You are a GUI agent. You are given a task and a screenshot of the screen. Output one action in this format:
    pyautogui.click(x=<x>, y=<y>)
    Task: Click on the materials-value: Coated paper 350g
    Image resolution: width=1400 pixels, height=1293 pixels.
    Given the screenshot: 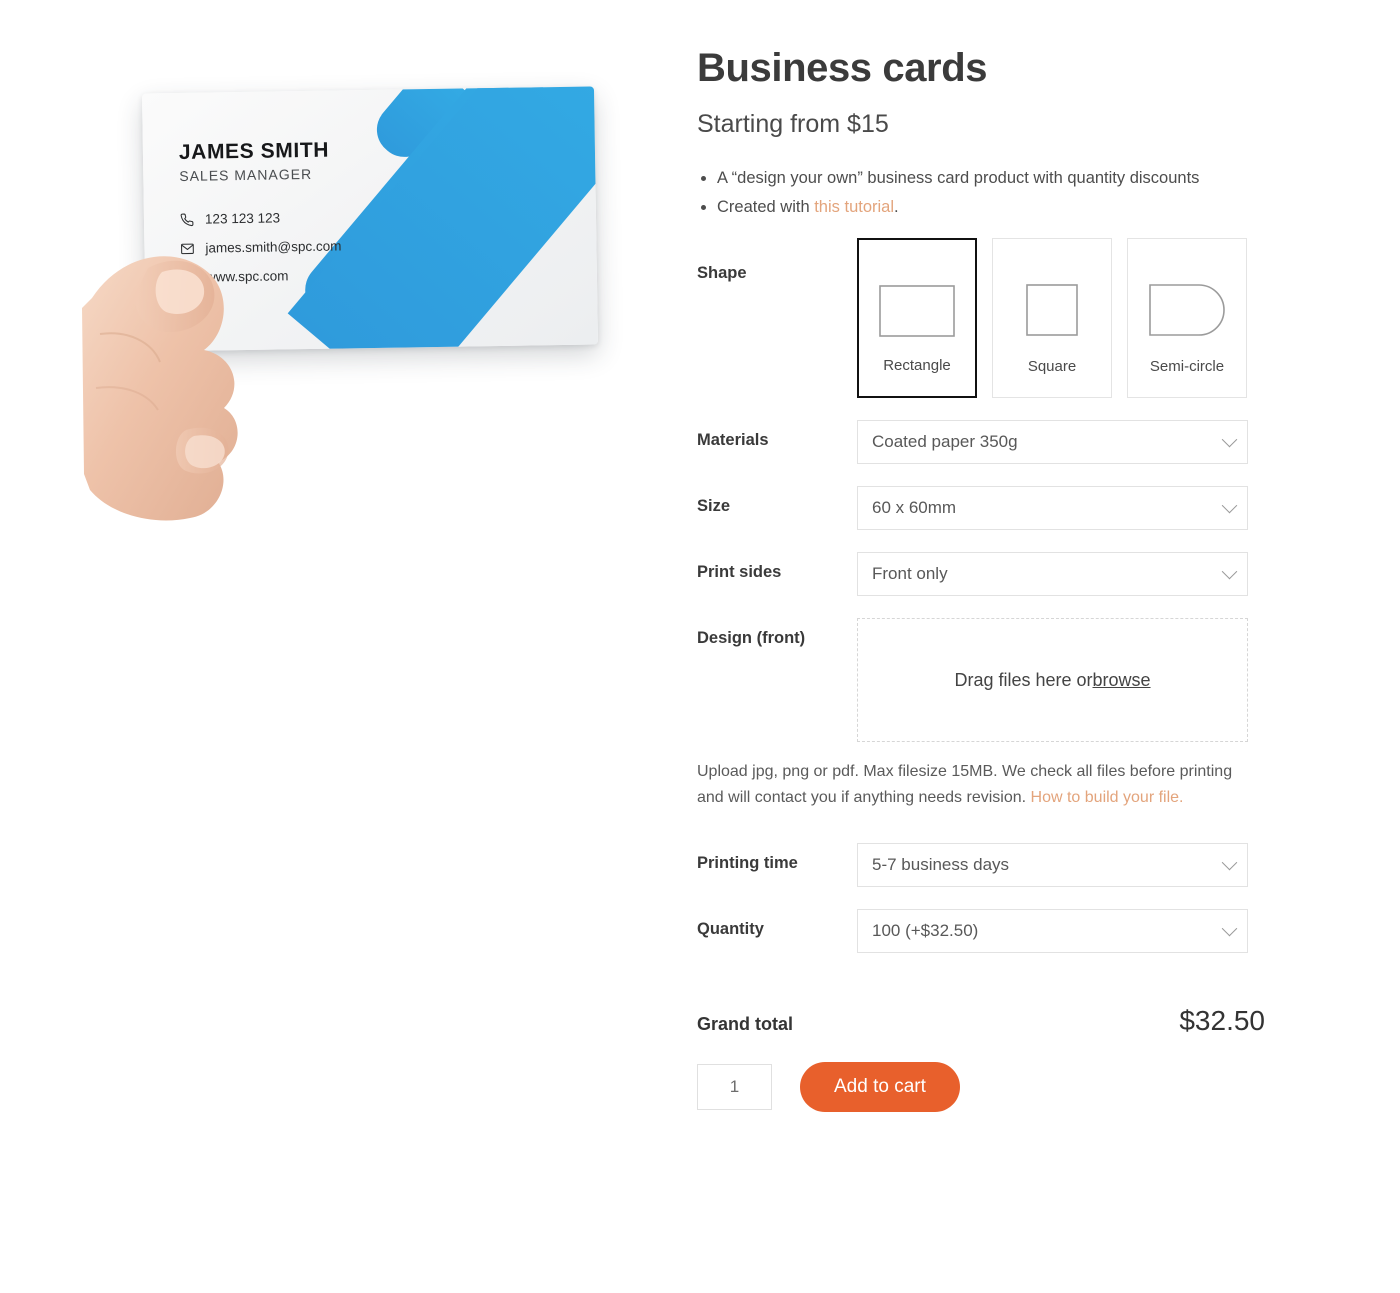 What is the action you would take?
    pyautogui.click(x=945, y=442)
    